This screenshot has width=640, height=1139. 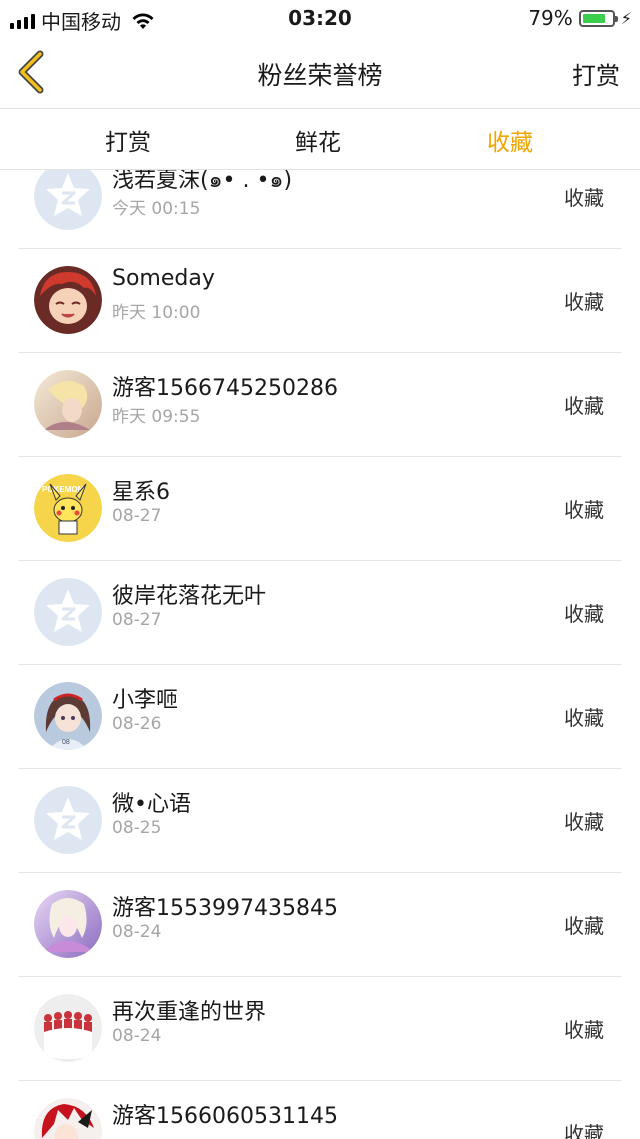 I want to click on battery-icon, so click(x=598, y=18).